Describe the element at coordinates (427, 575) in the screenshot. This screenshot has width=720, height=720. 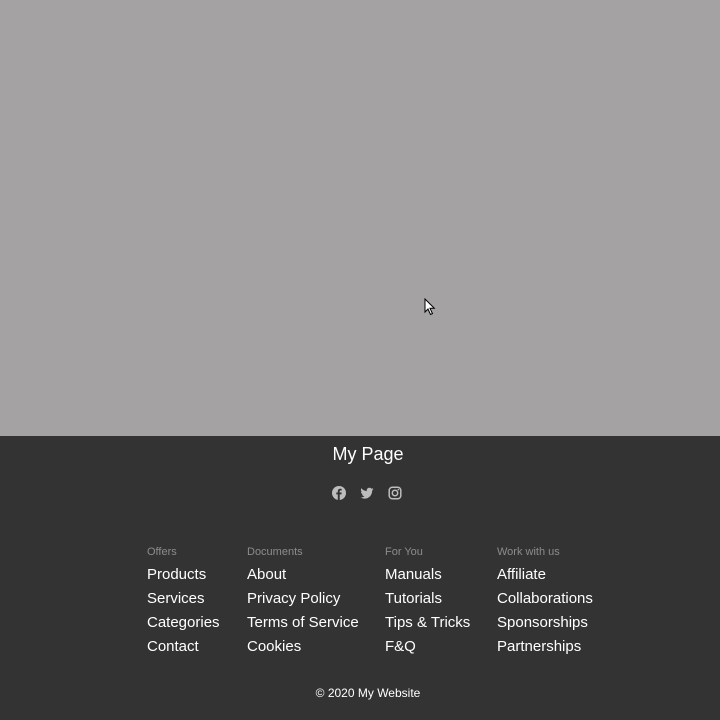
I see `footer-link-manuals: Manuals` at that location.